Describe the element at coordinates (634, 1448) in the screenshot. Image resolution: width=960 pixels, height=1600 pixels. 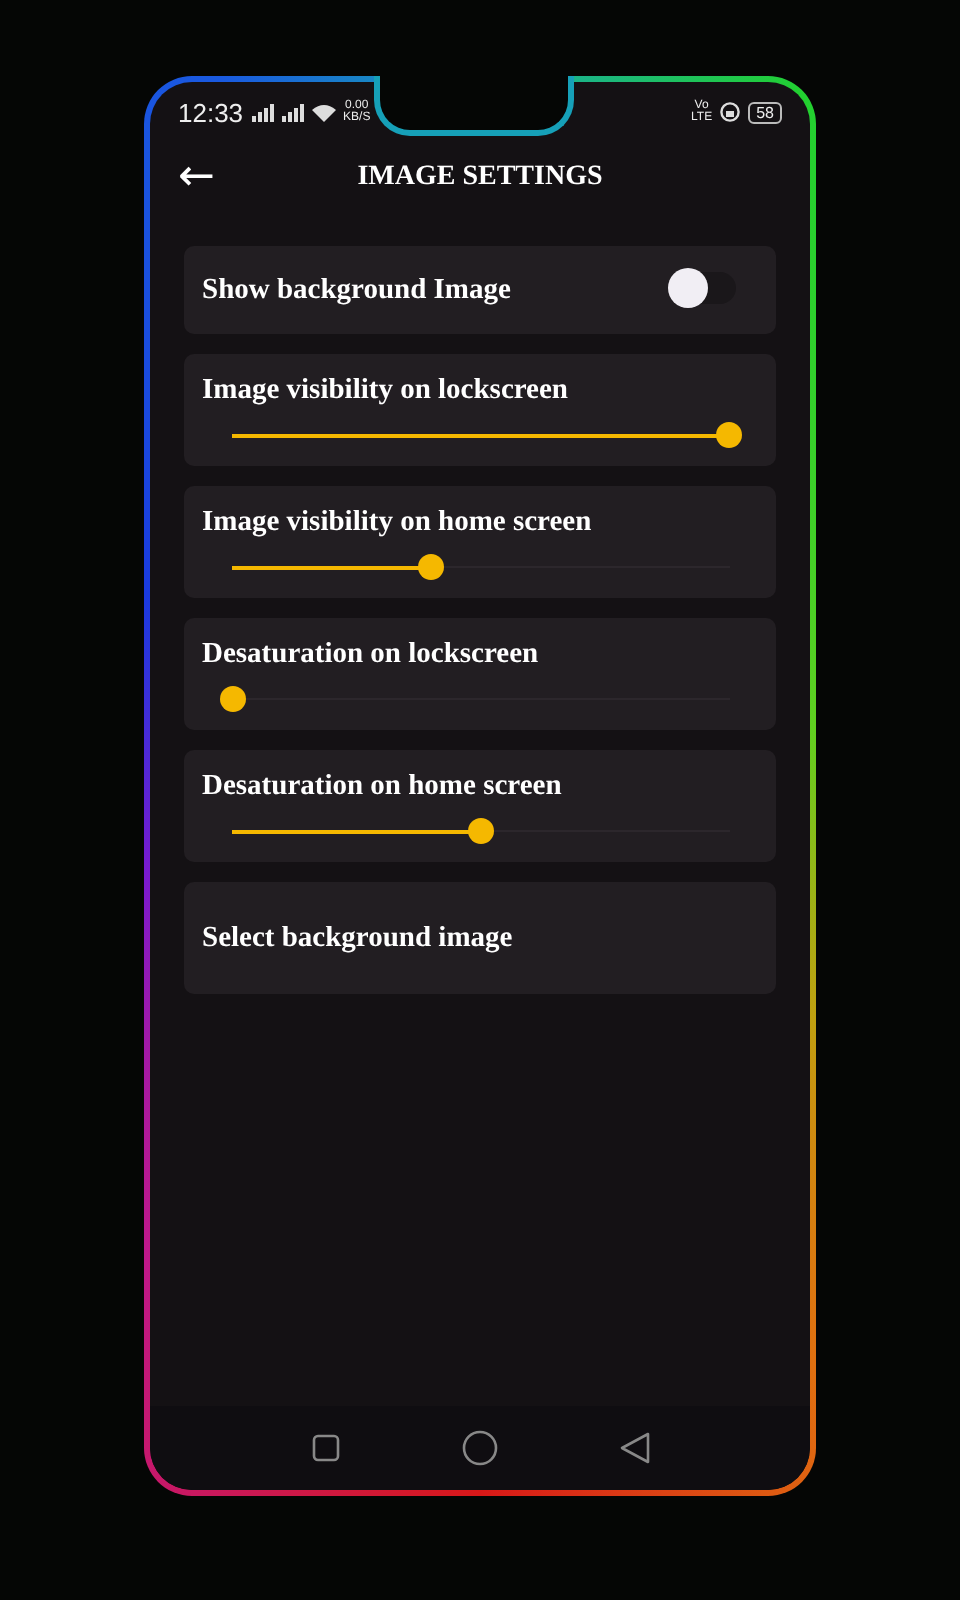
I see `back-icon` at that location.